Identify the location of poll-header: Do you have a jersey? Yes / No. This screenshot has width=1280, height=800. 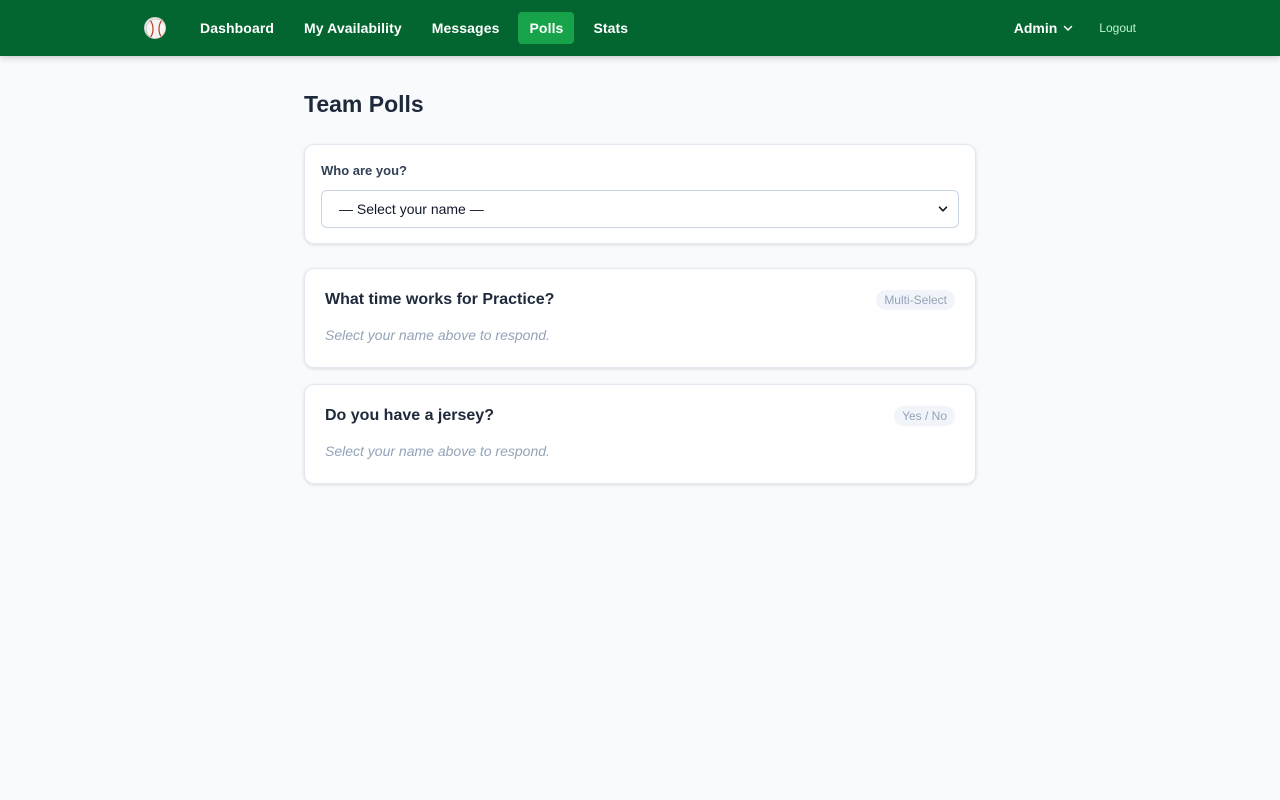
(640, 416).